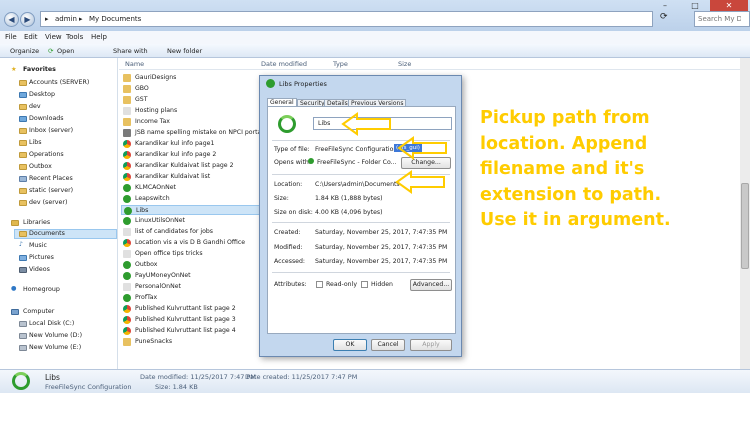 The width and height of the screenshot is (750, 421). What do you see at coordinates (198, 377) in the screenshot?
I see `details-modified: Date modified: 11/25/2017 7:47 PM` at bounding box center [198, 377].